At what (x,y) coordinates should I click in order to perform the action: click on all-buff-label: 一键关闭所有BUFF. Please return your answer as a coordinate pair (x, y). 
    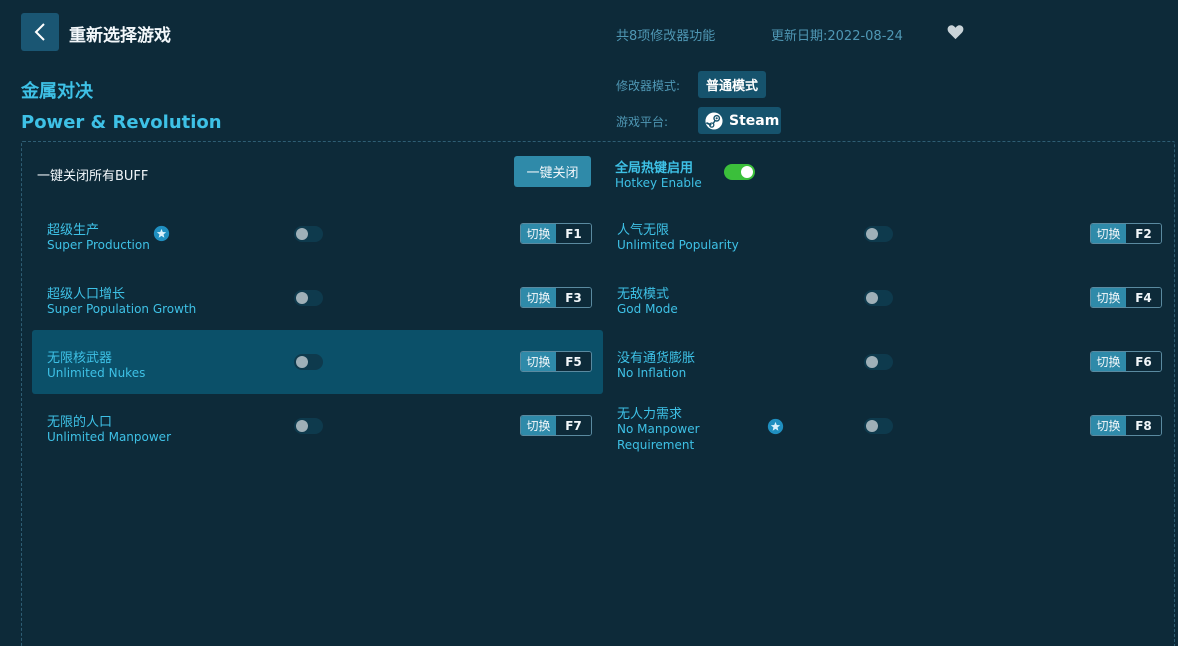
    Looking at the image, I should click on (93, 176).